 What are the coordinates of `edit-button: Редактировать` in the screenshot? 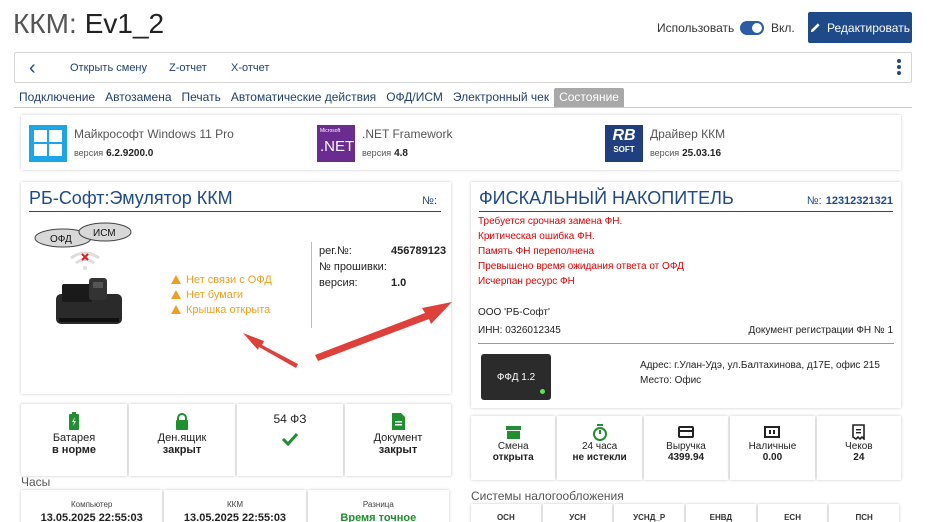 It's located at (860, 27).